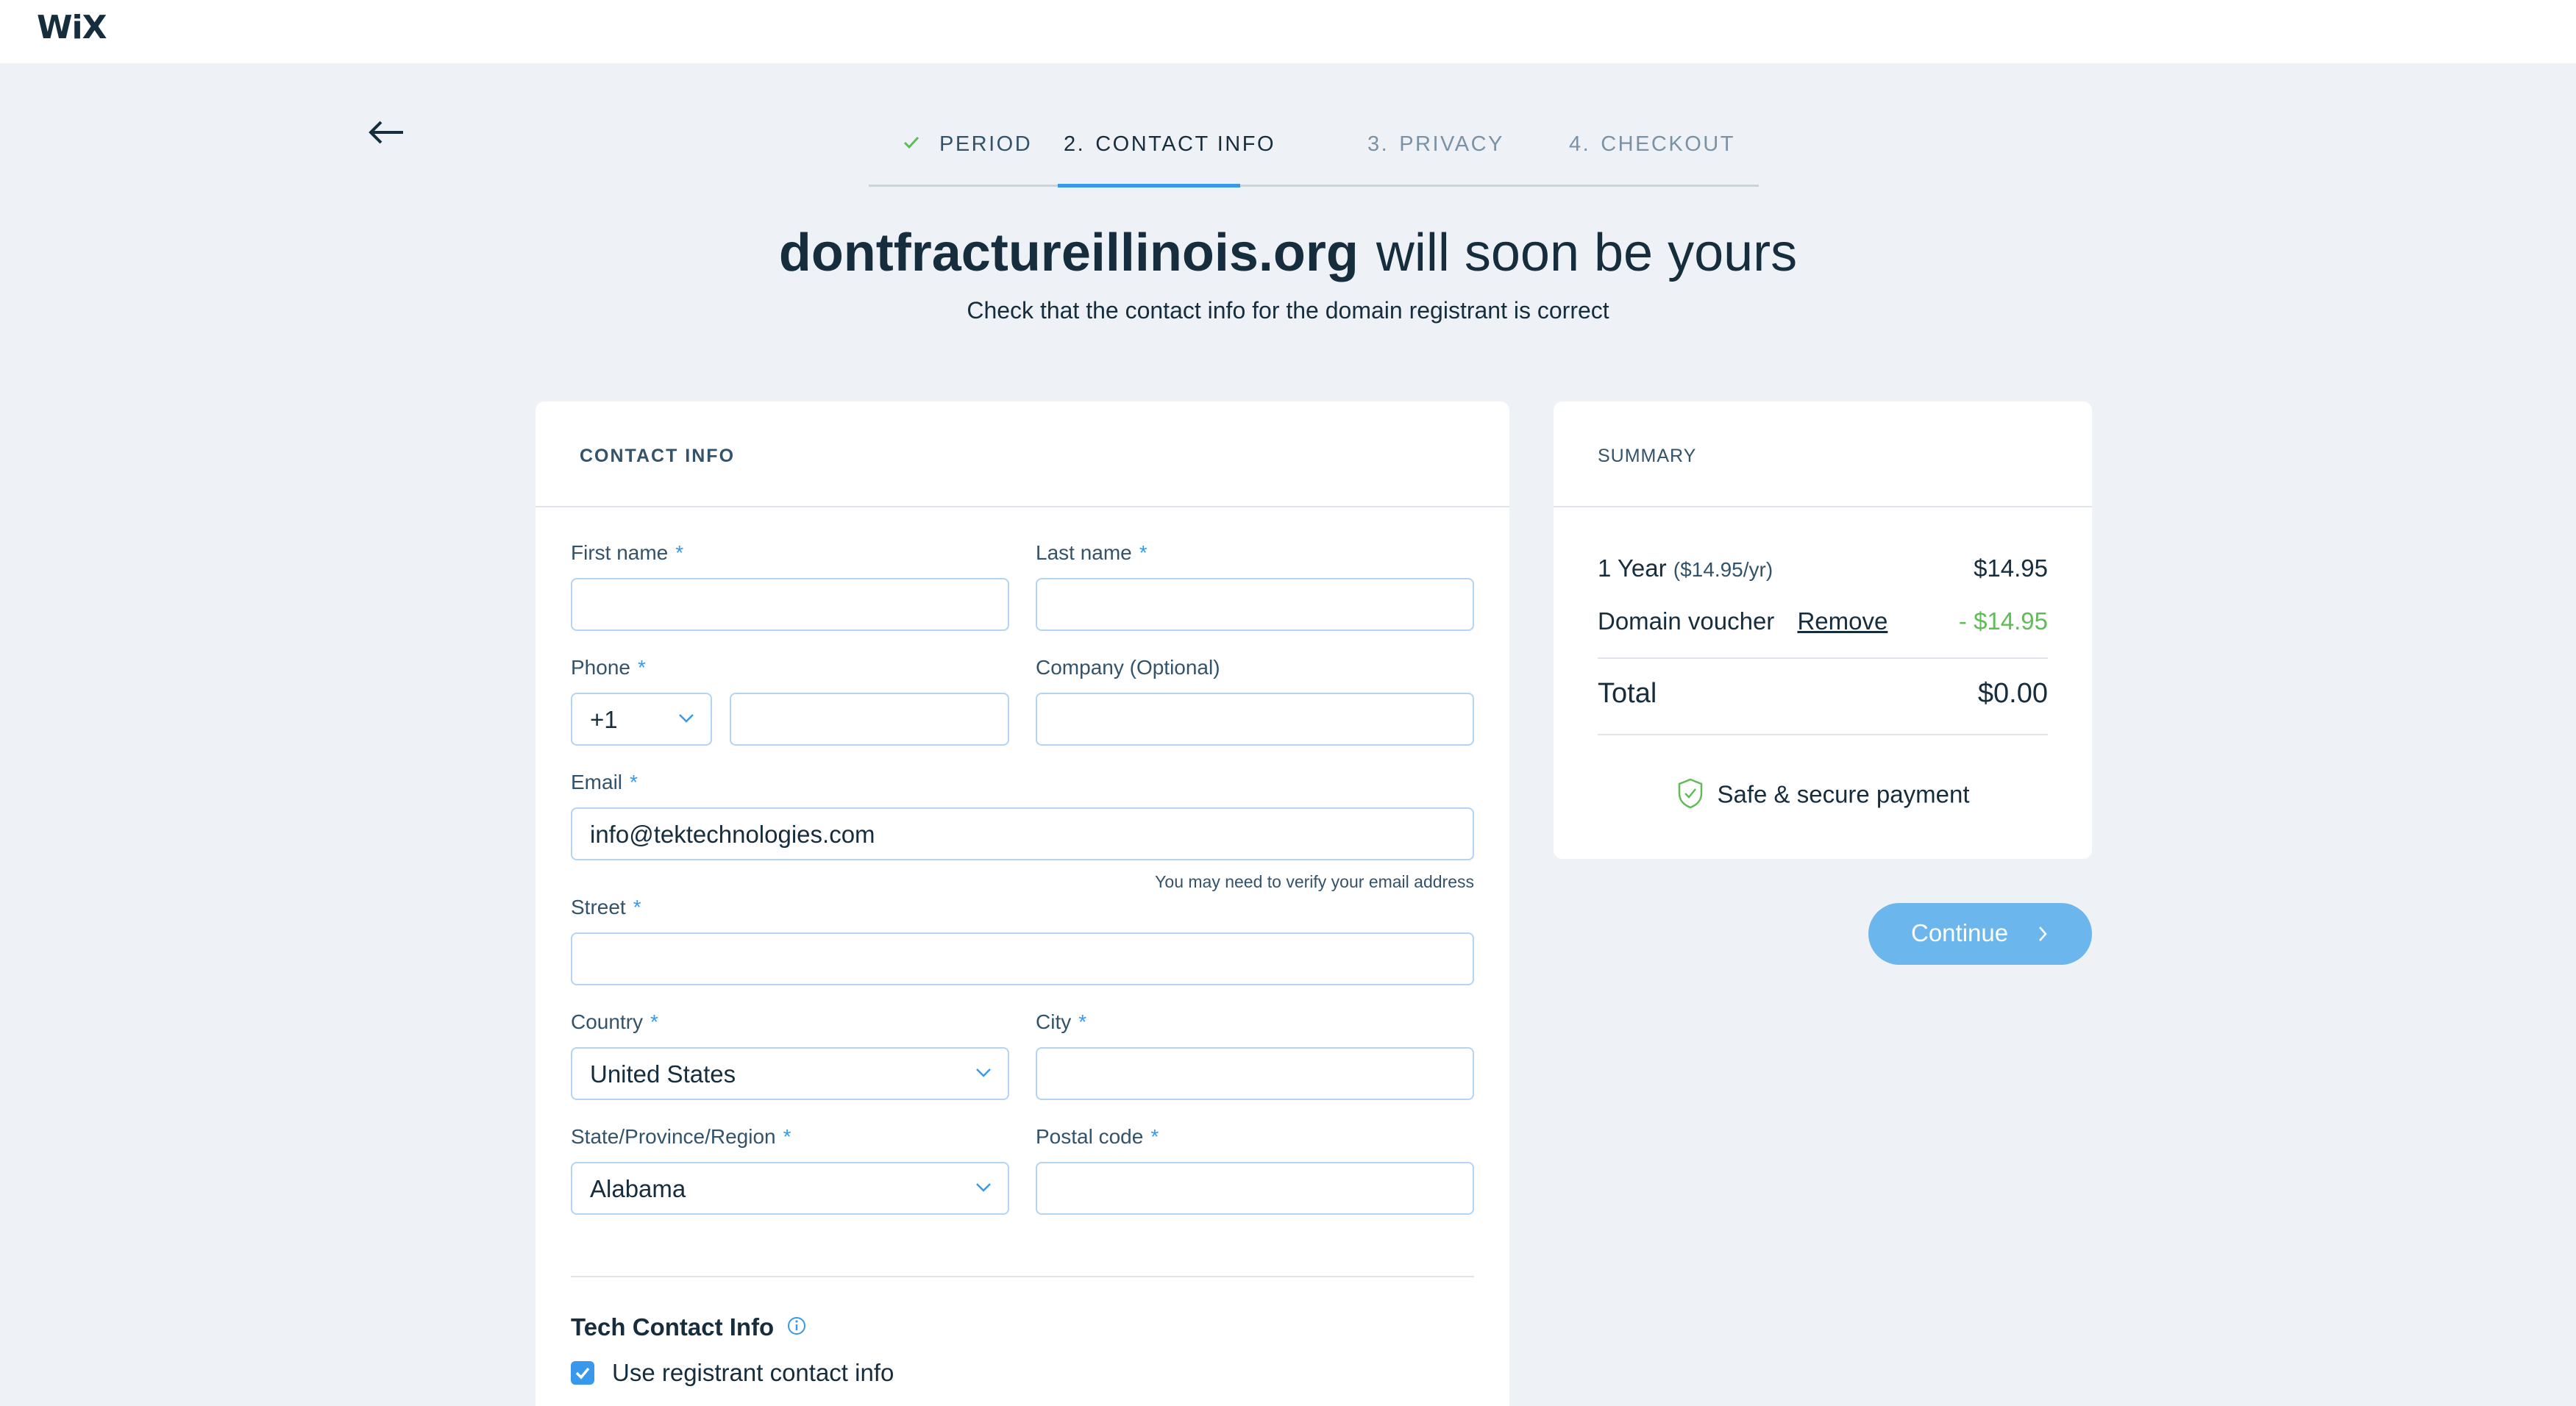 The width and height of the screenshot is (2576, 1406). Describe the element at coordinates (790, 1074) in the screenshot. I see `country-select: United States` at that location.